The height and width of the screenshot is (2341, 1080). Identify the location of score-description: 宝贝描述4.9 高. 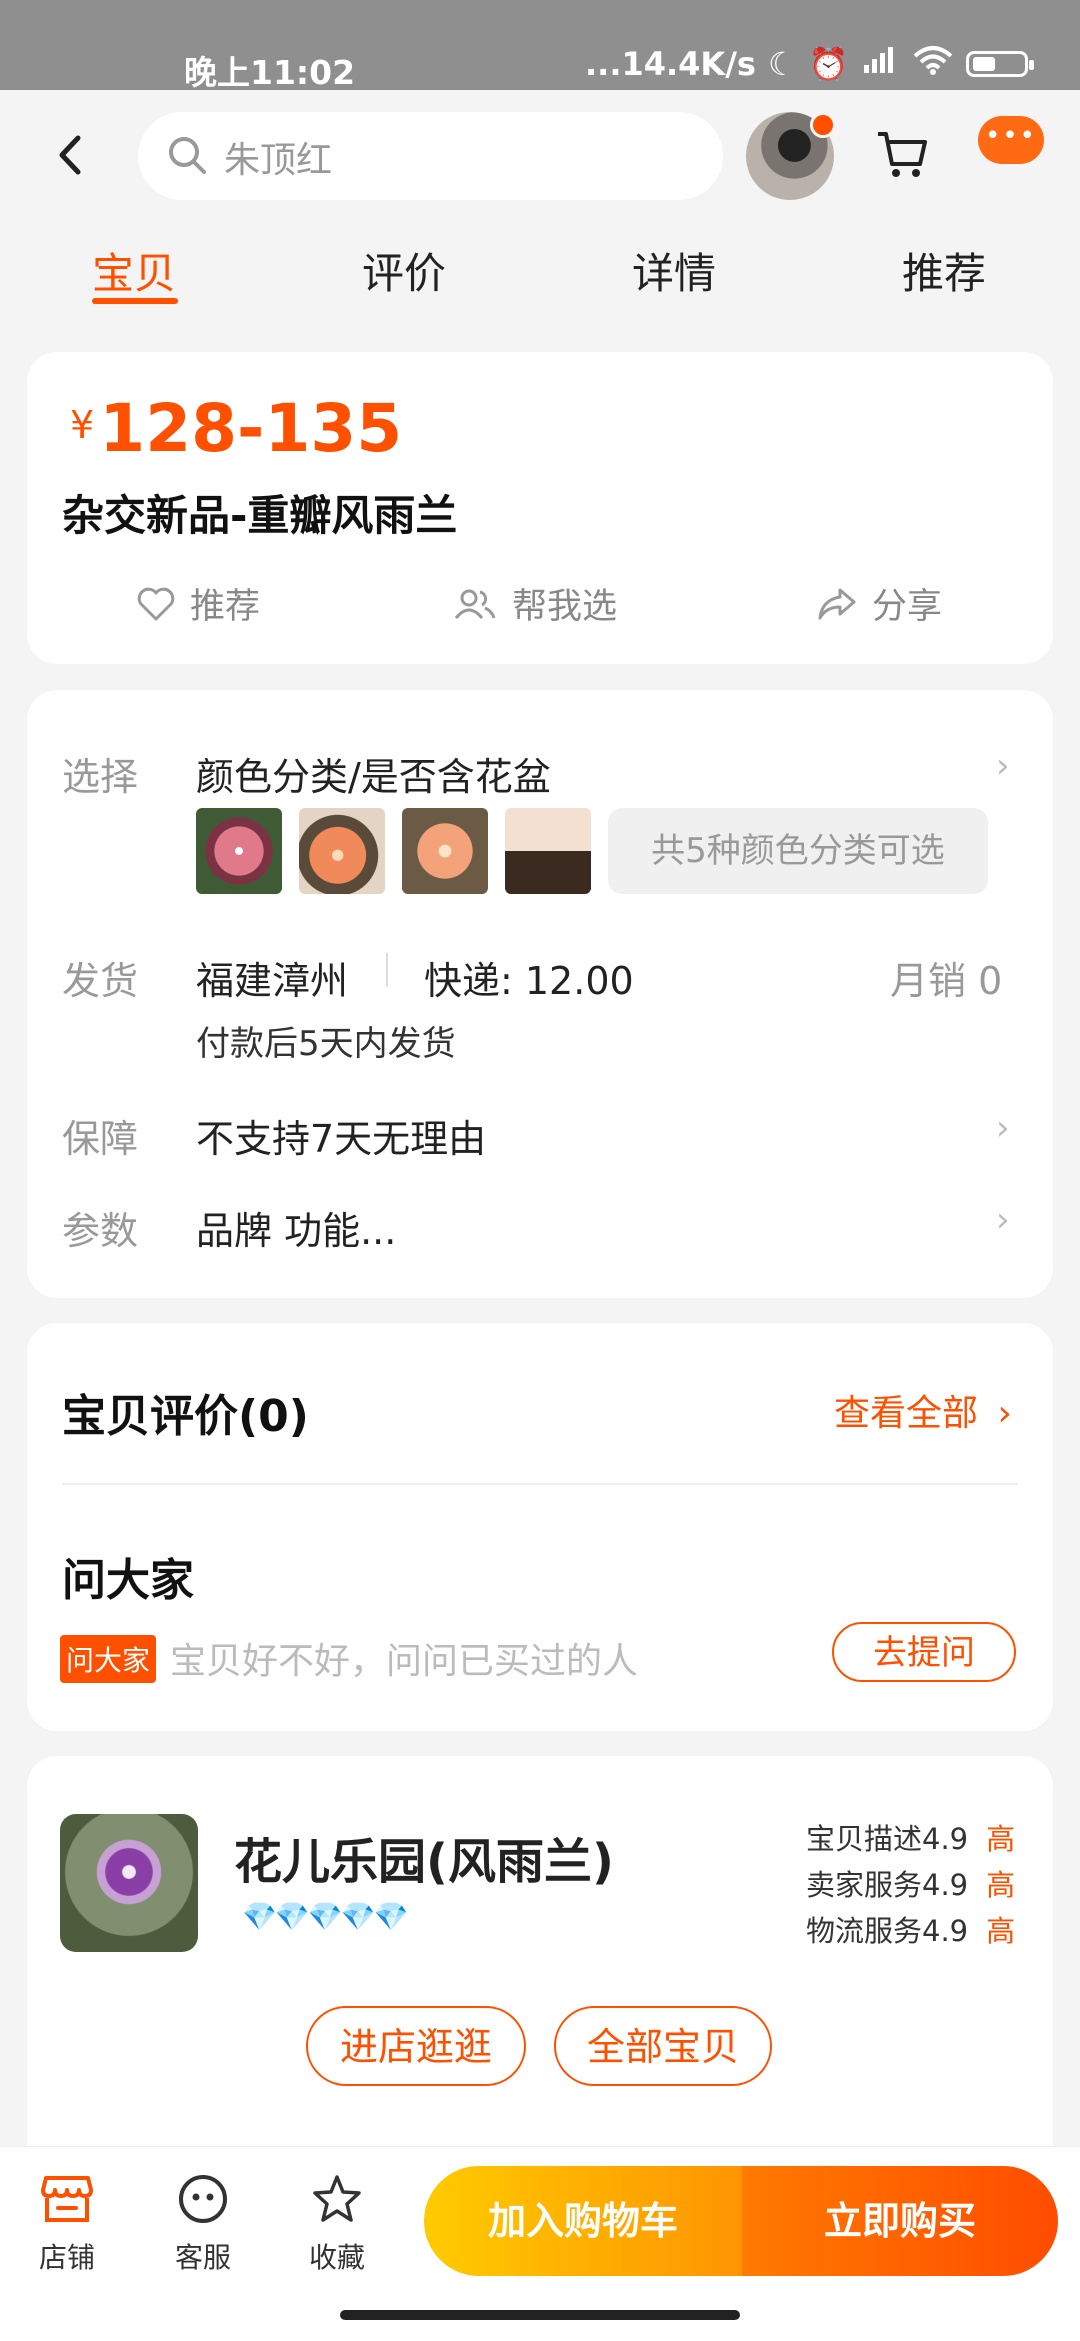
(910, 1837).